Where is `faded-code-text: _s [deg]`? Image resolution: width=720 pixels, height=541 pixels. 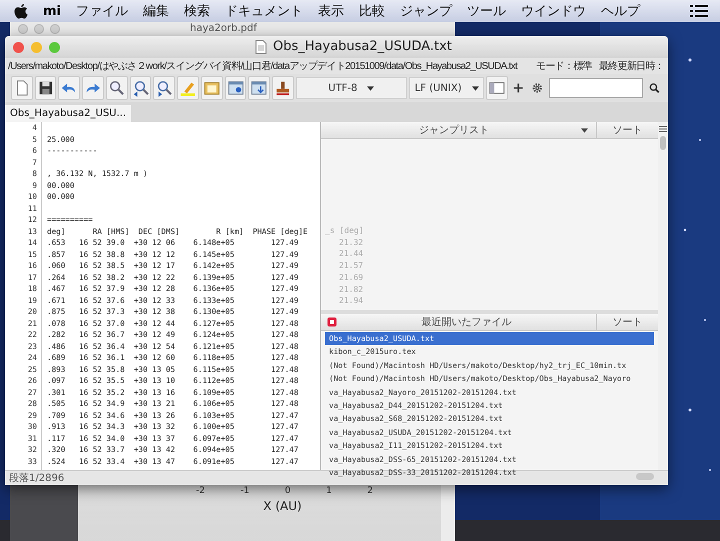
faded-code-text: _s [deg] is located at coordinates (344, 230).